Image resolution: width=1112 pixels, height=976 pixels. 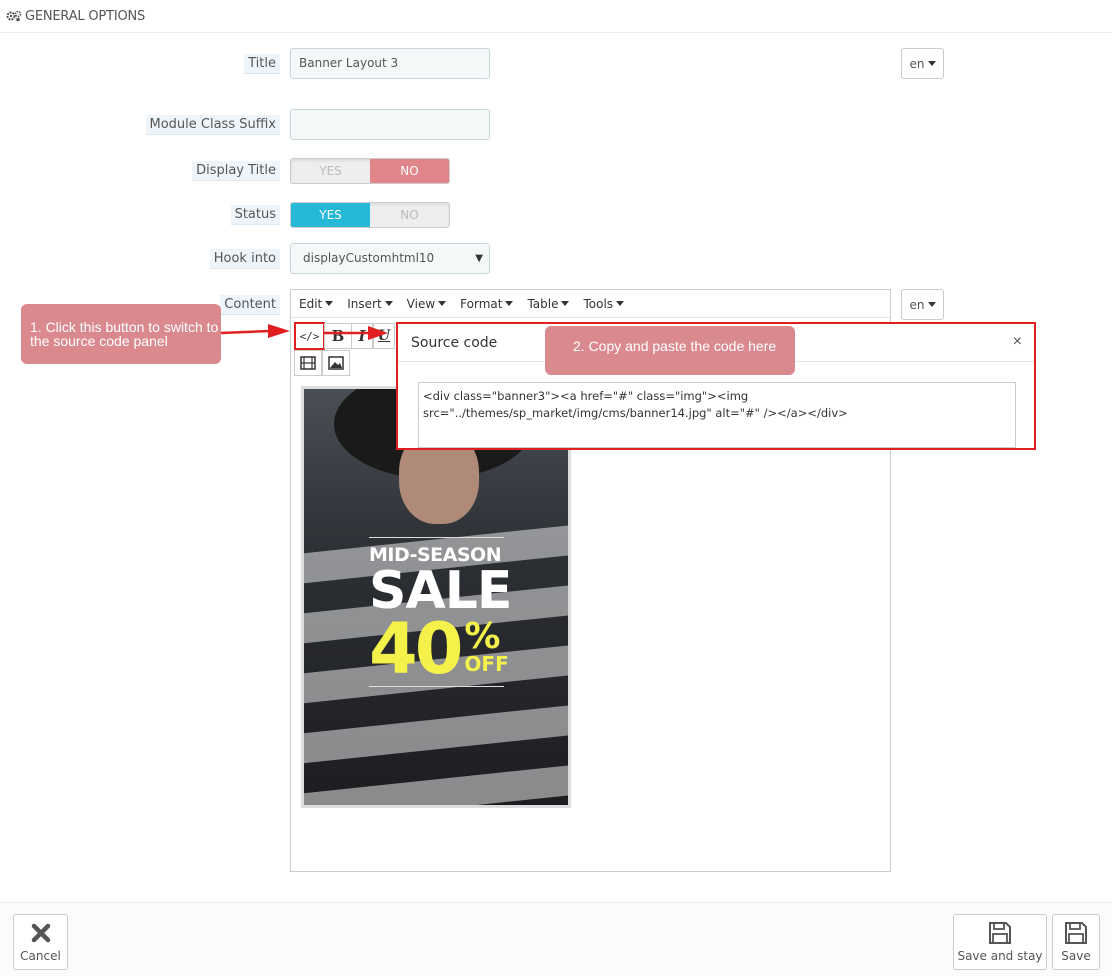 I want to click on hook-into-select: displayCustomhtml10 ▼, so click(x=390, y=258).